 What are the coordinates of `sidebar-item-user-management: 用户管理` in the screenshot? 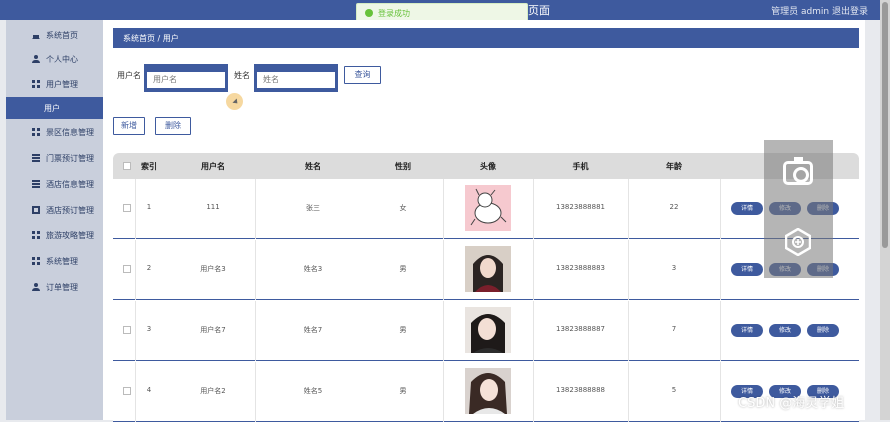 It's located at (54, 84).